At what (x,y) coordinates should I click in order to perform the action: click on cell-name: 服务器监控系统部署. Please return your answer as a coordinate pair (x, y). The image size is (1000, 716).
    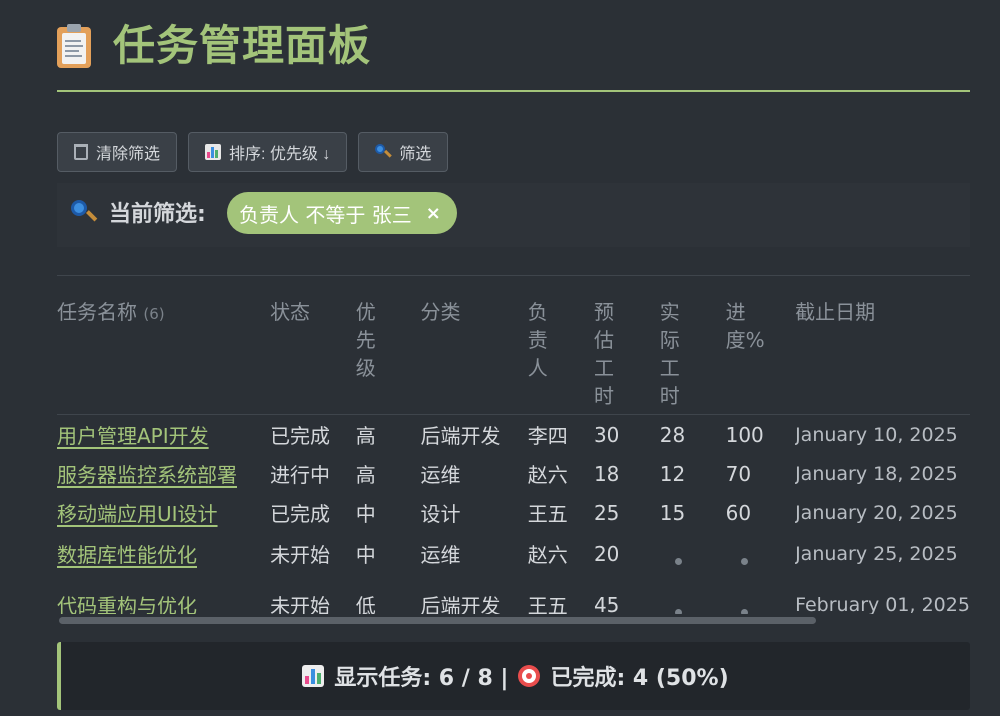
    Looking at the image, I should click on (163, 474).